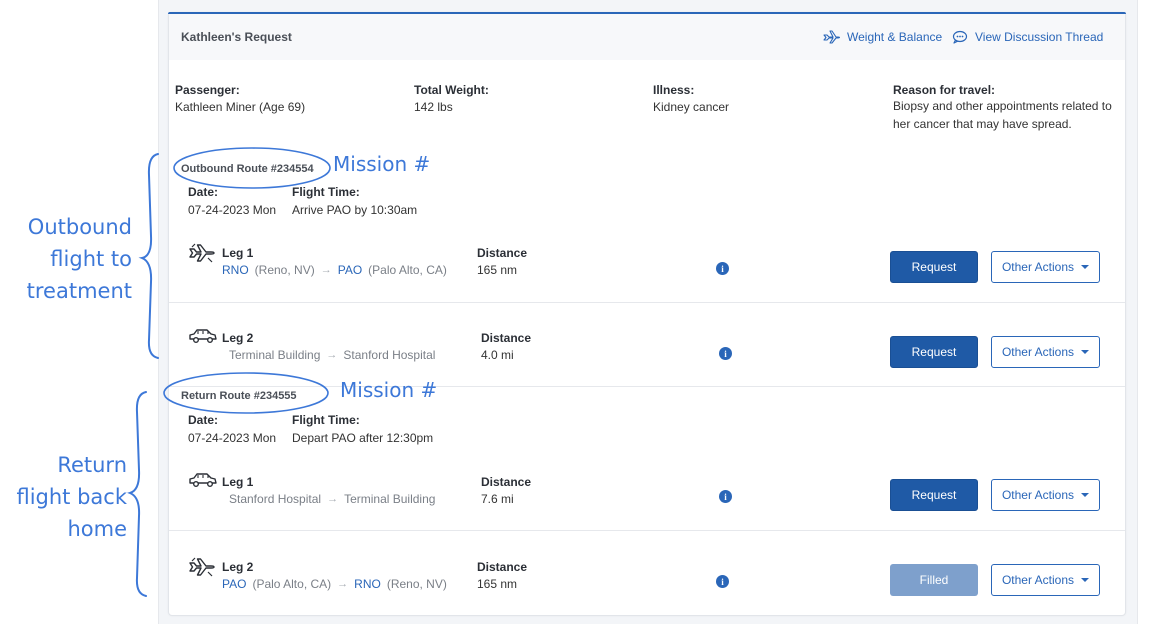  What do you see at coordinates (92, 465) in the screenshot?
I see `annotation-line: Return` at bounding box center [92, 465].